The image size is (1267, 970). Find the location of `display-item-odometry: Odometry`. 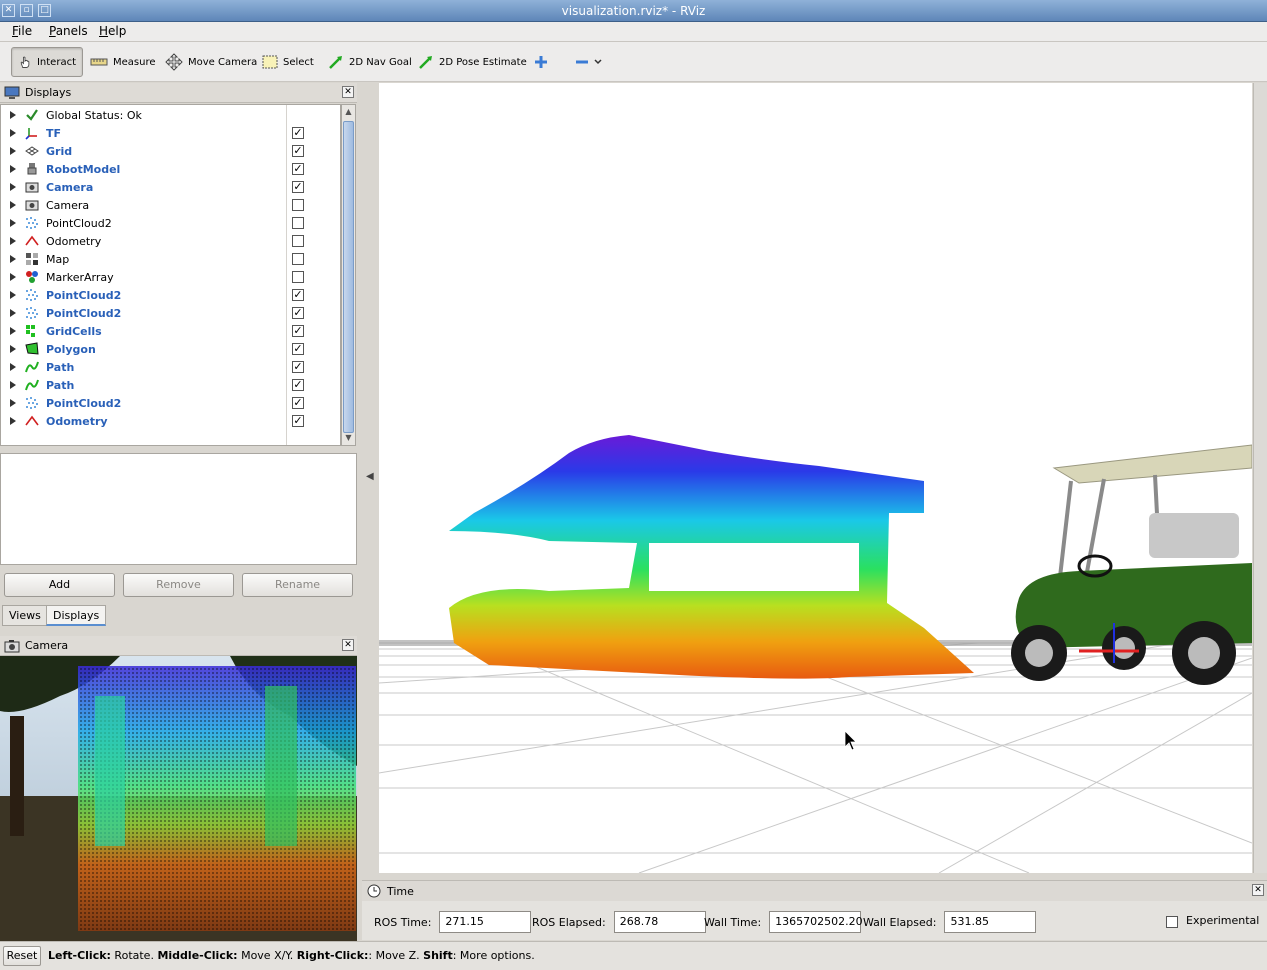

display-item-odometry: Odometry is located at coordinates (170, 241).